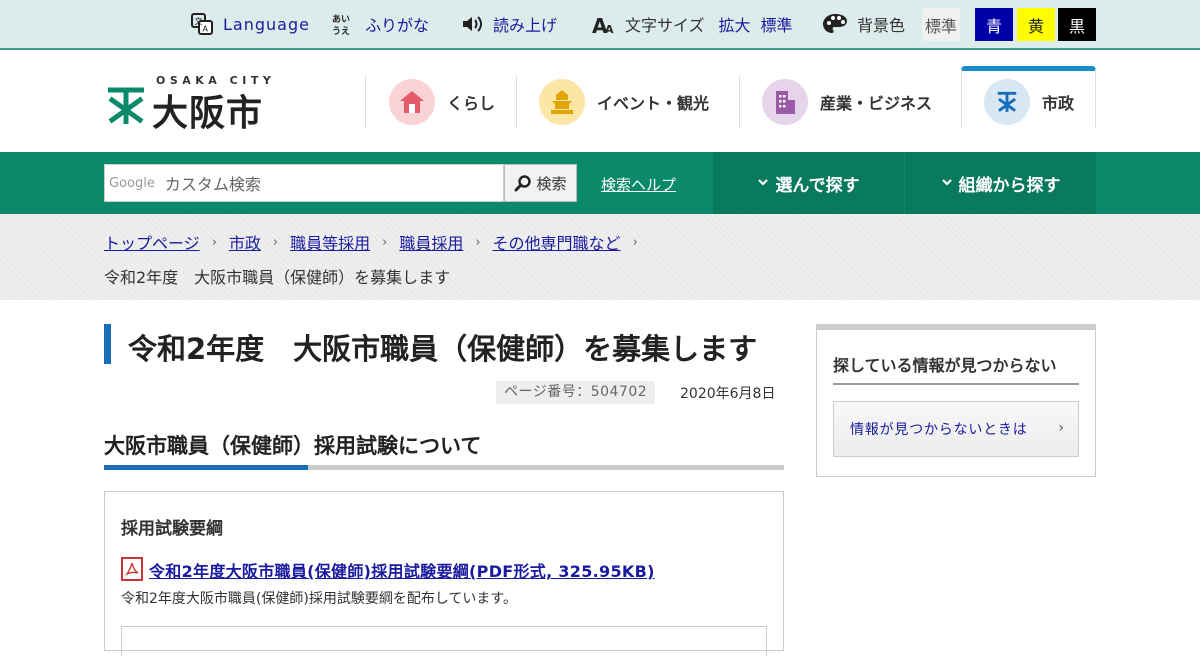  Describe the element at coordinates (132, 183) in the screenshot. I see `google-brand: Google` at that location.